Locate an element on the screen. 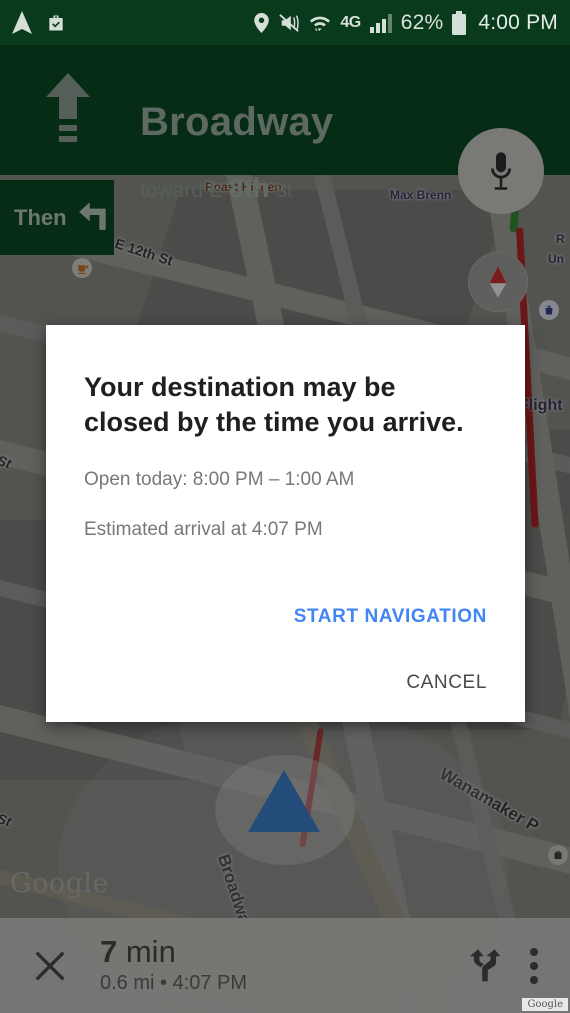 The width and height of the screenshot is (570, 1013). eta-summary: 7 min 0.6 mi • 4:07 PM is located at coordinates (174, 964).